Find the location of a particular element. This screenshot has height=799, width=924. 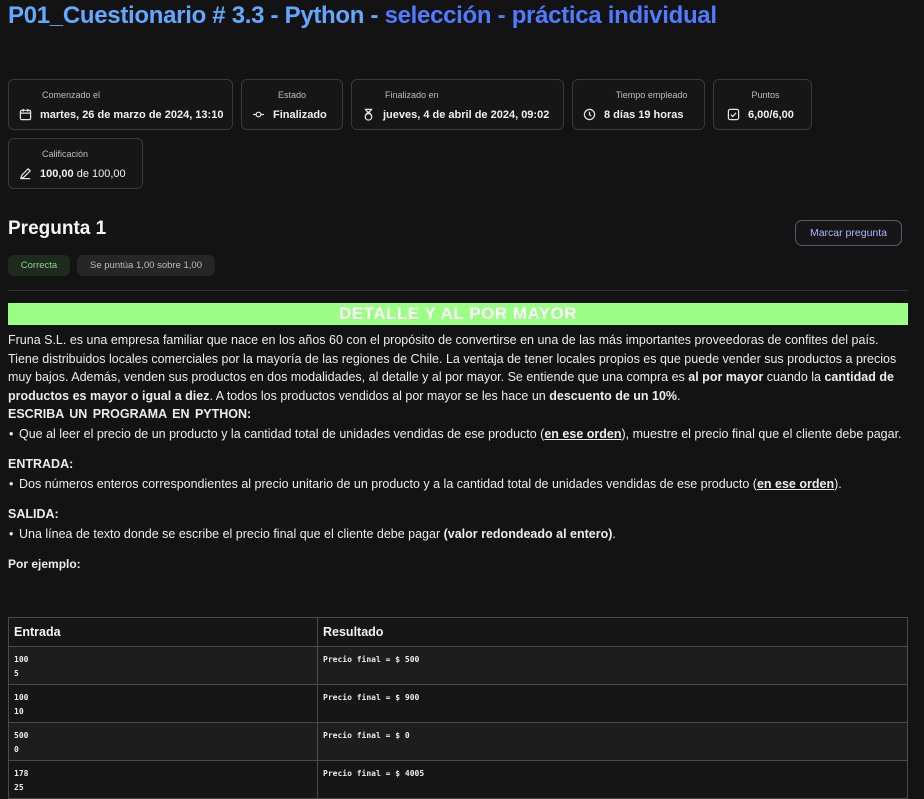

pencil-icon is located at coordinates (25, 174).